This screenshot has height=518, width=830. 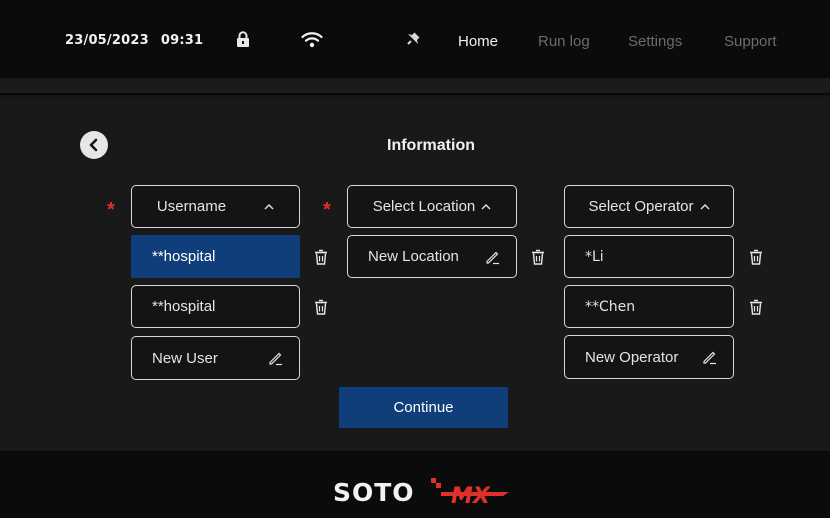 I want to click on soto-mx-logo: SOTO MX, so click(x=421, y=493).